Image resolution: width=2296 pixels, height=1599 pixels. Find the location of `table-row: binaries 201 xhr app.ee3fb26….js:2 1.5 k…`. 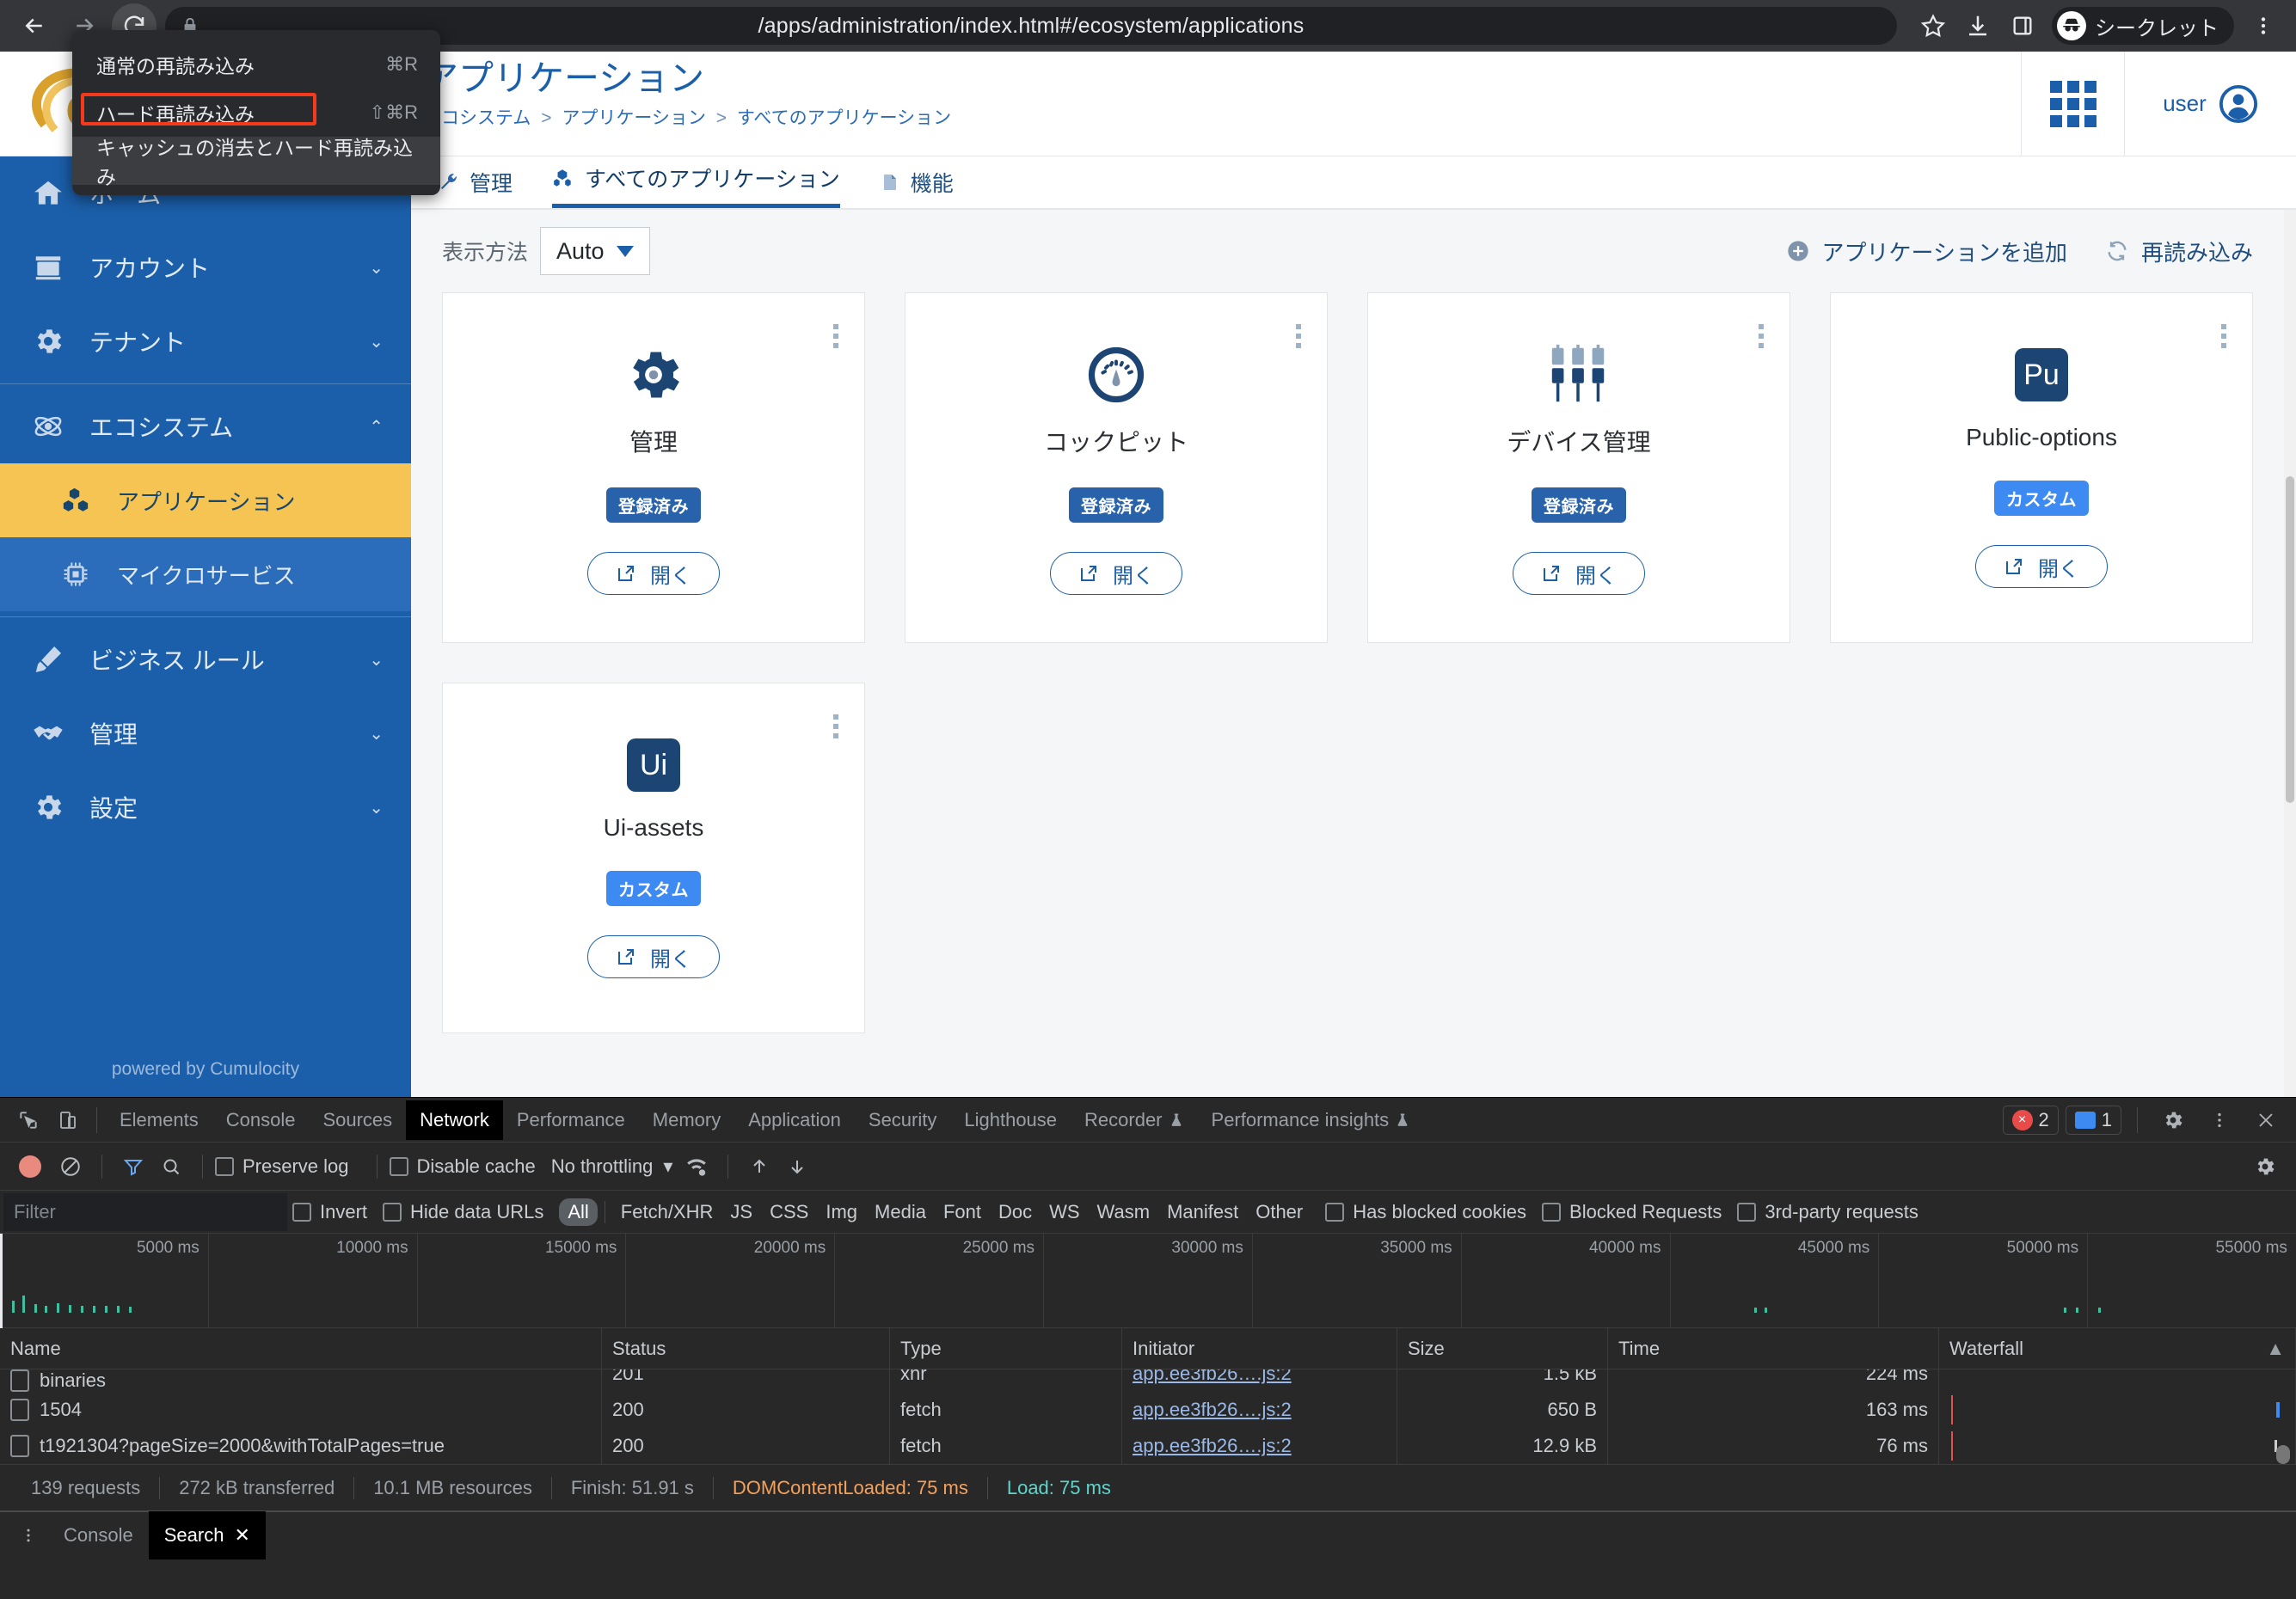

table-row: binaries 201 xhr app.ee3fb26….js:2 1.5 k… is located at coordinates (1148, 1380).